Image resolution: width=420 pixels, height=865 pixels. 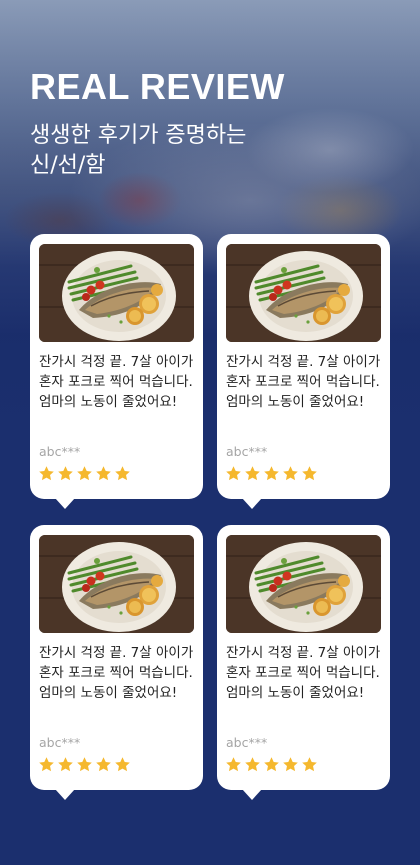 I want to click on hero-title: REAL REVIEW, so click(x=157, y=86).